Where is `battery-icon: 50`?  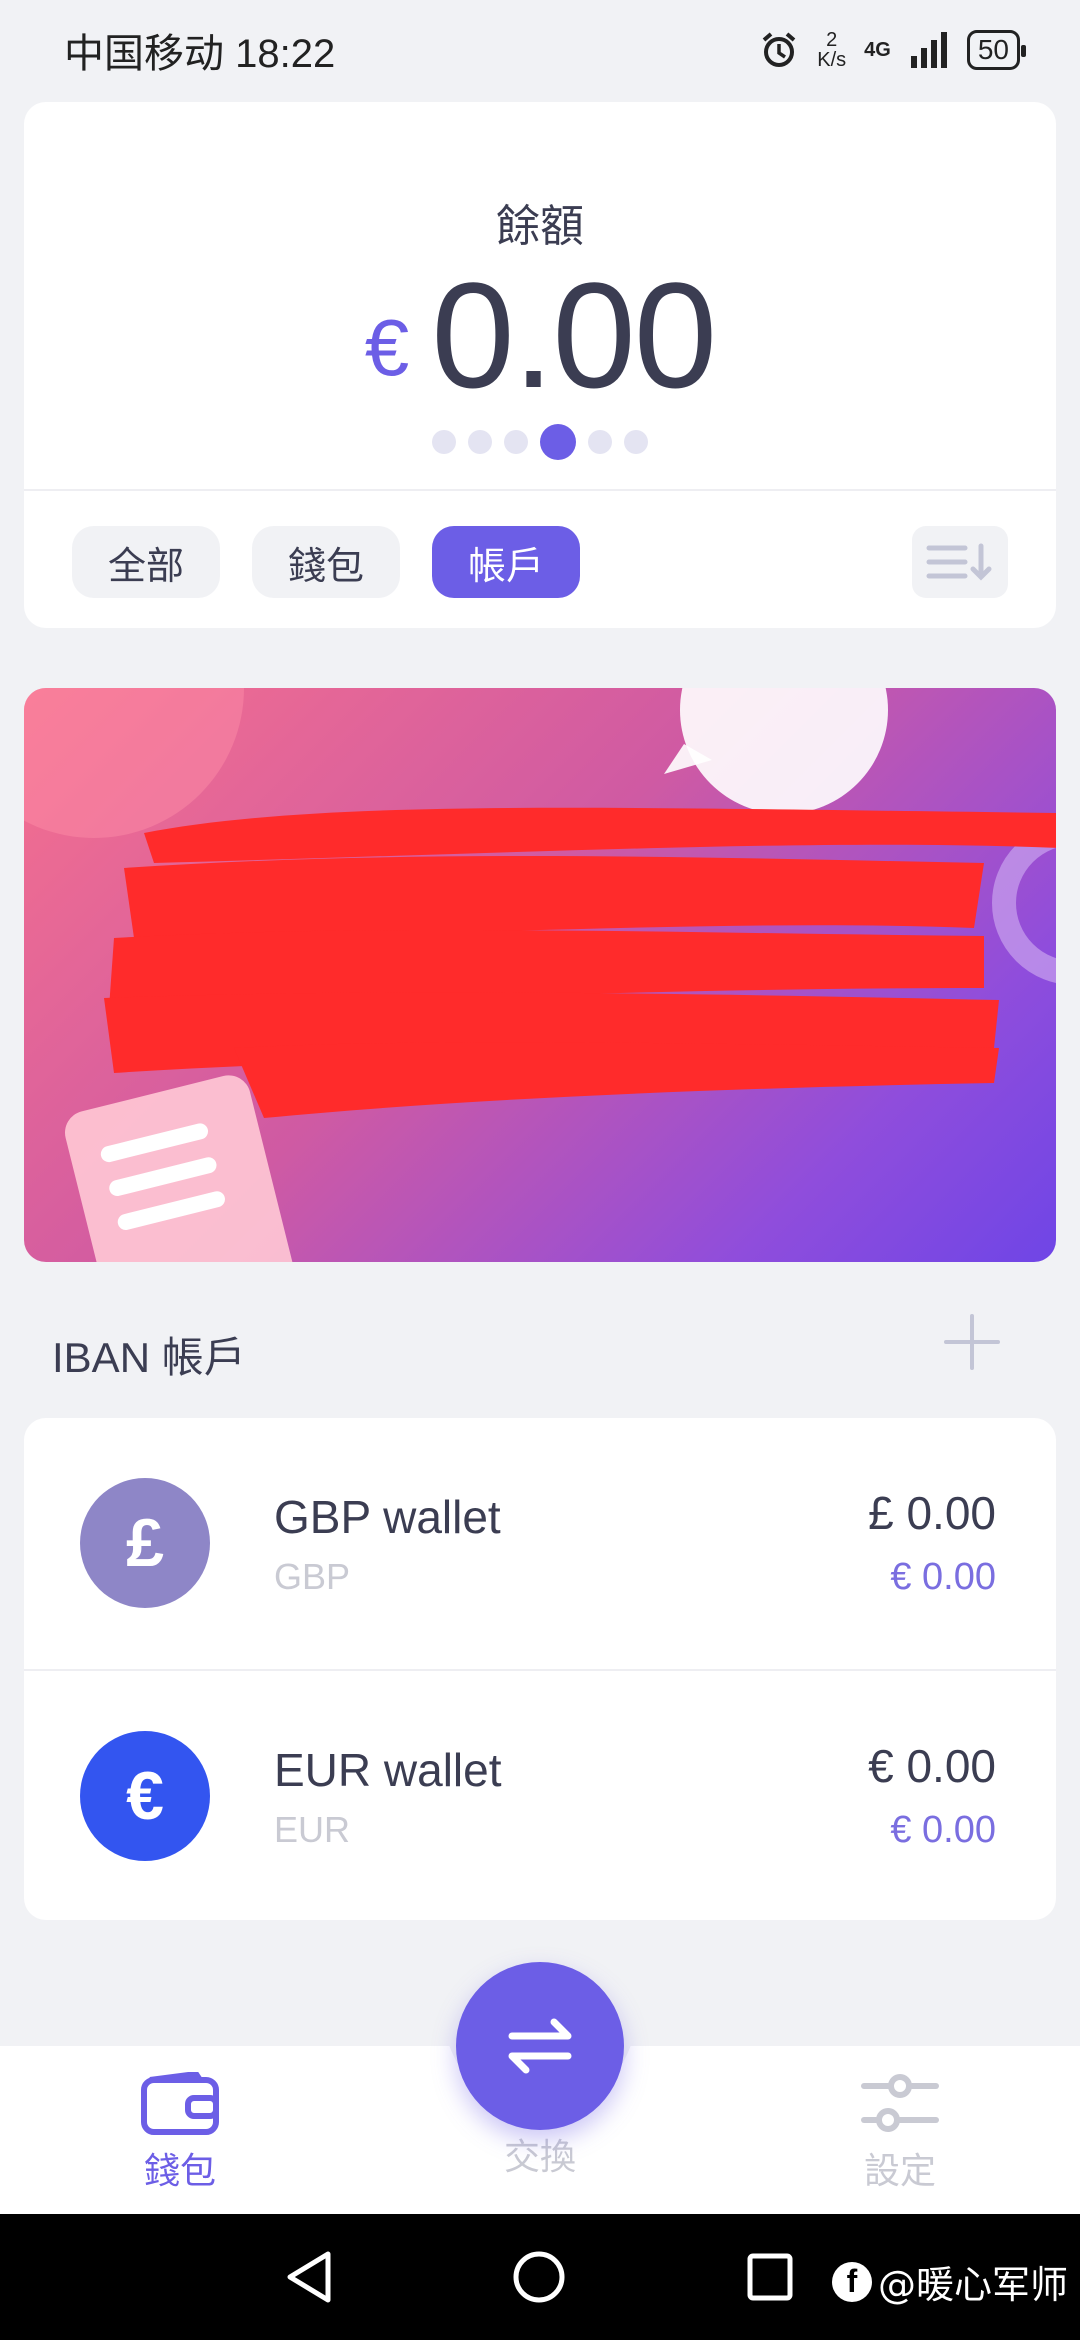
battery-icon: 50 is located at coordinates (996, 50).